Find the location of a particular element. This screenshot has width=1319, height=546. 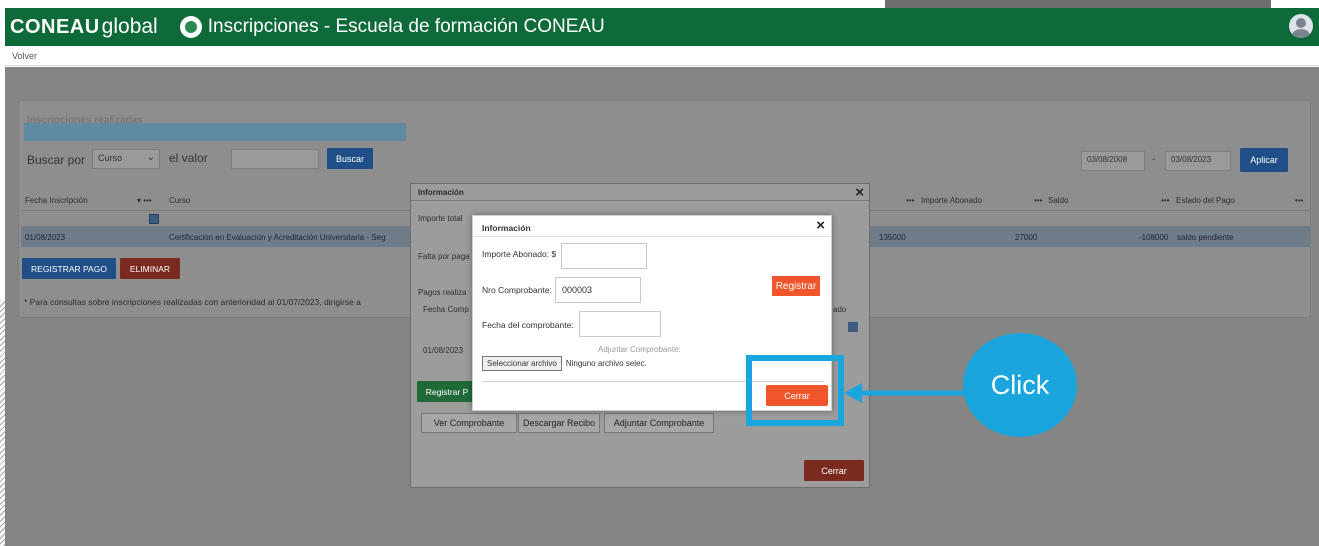

top-gray-strip is located at coordinates (1078, 4).